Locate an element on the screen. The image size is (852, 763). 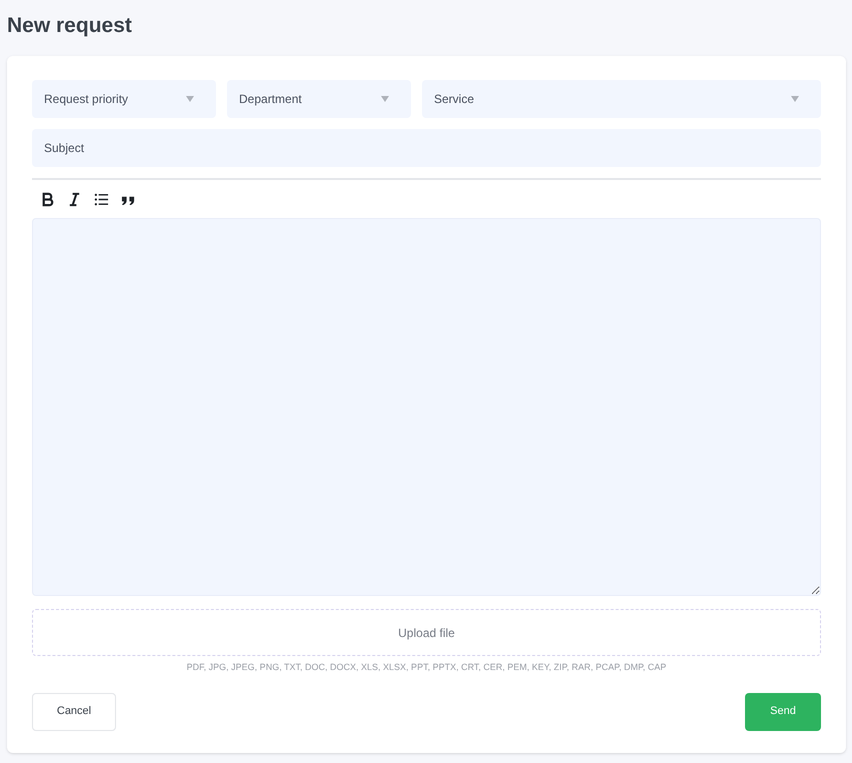
subject-field: Subject is located at coordinates (426, 148).